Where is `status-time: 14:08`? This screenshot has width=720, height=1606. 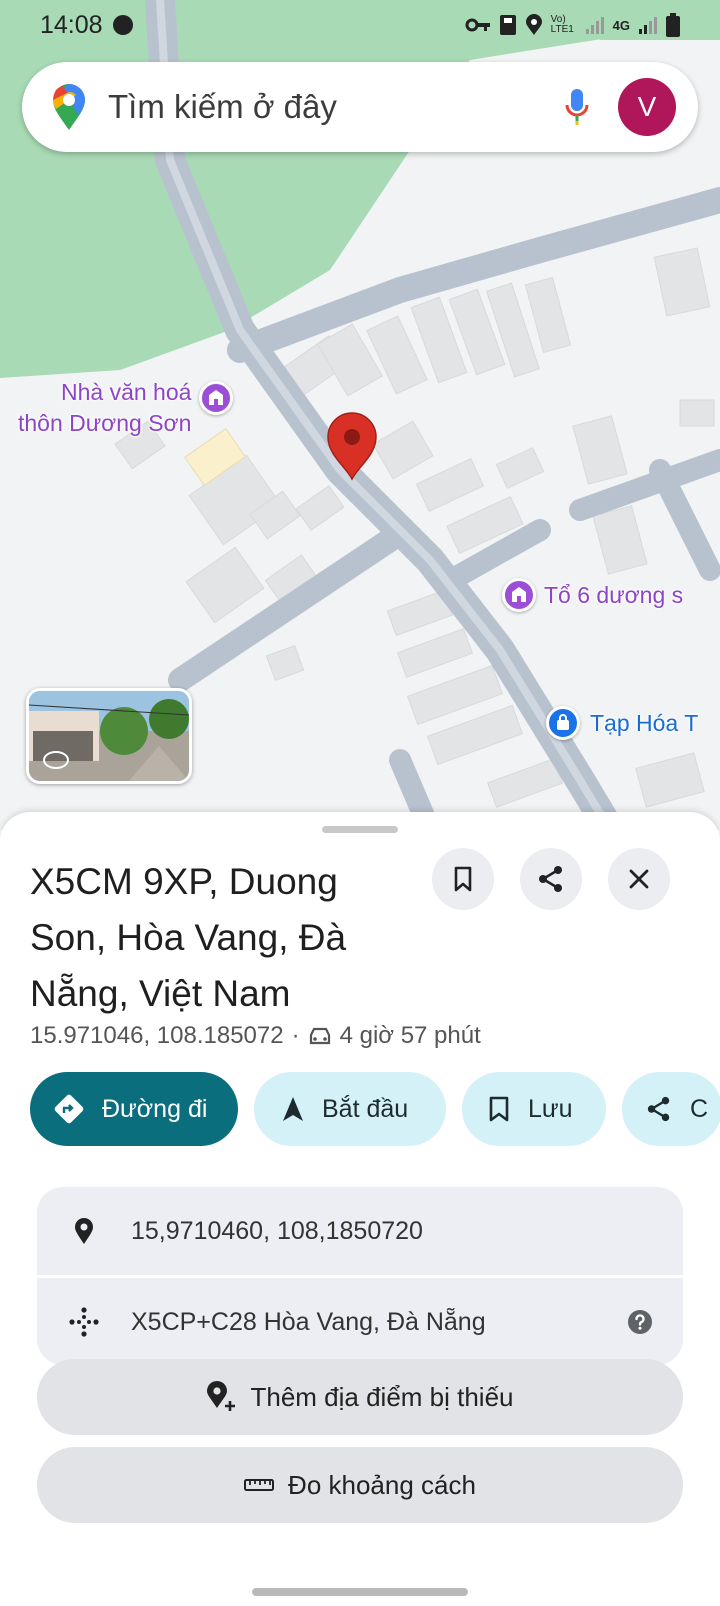 status-time: 14:08 is located at coordinates (71, 24).